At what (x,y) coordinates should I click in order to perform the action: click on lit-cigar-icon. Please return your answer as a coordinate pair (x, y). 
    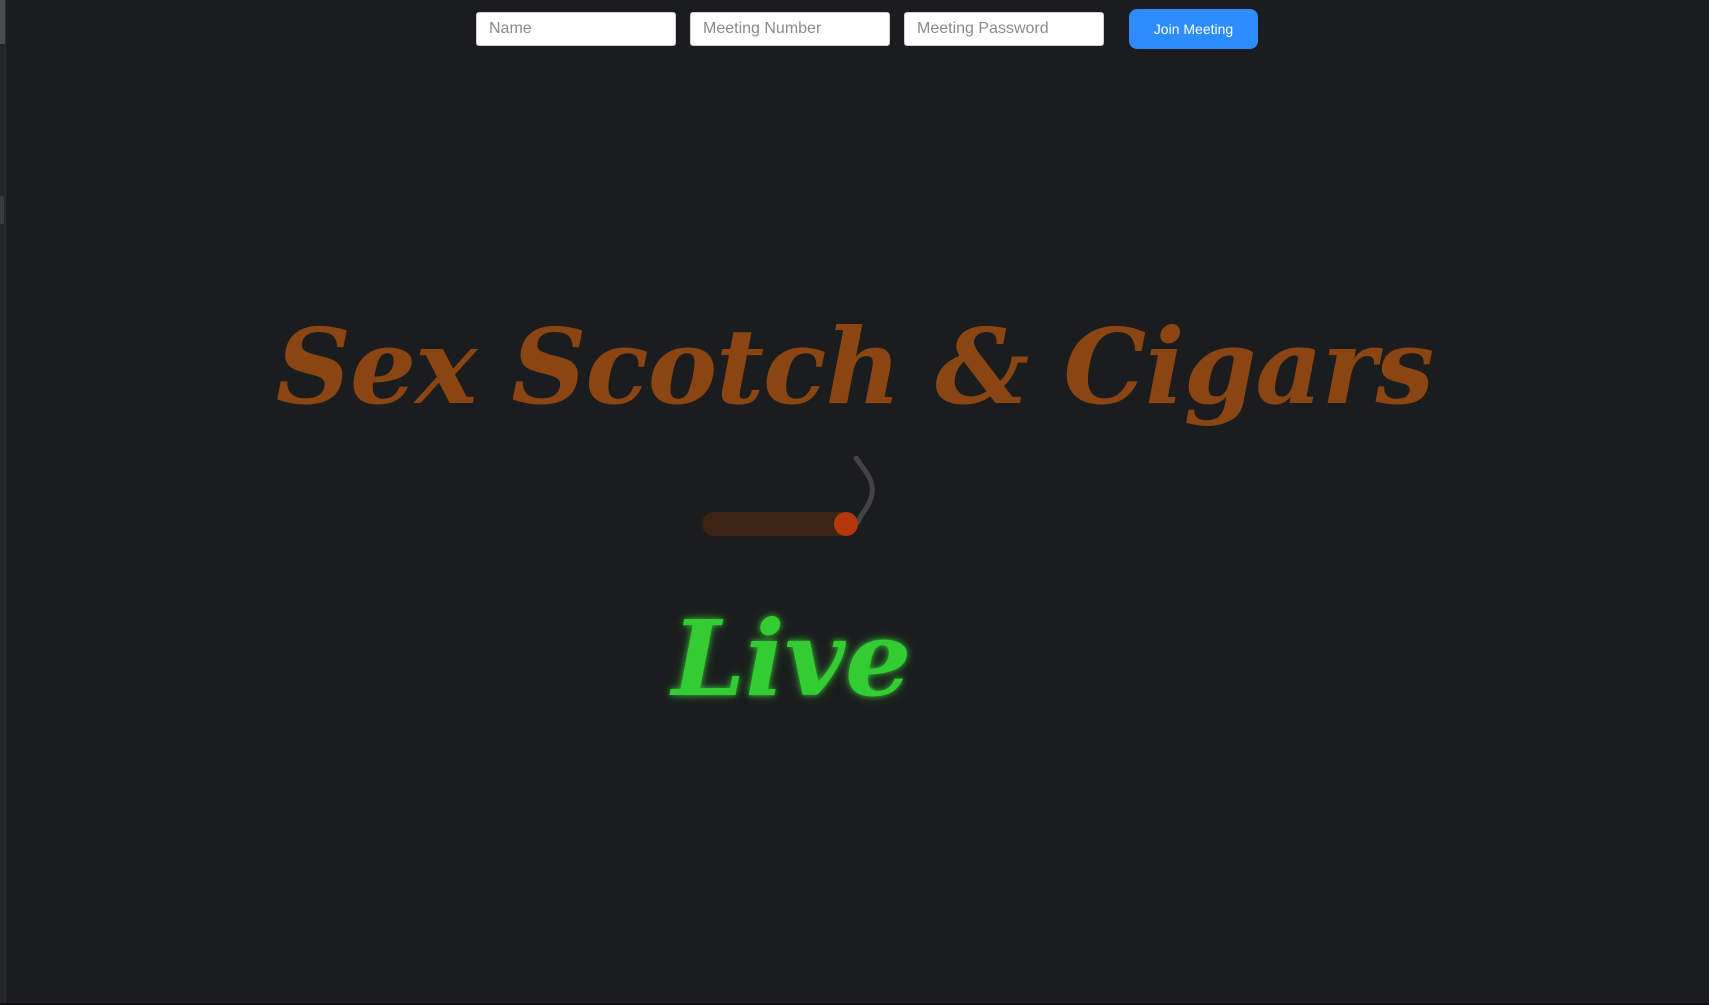
    Looking at the image, I should click on (788, 495).